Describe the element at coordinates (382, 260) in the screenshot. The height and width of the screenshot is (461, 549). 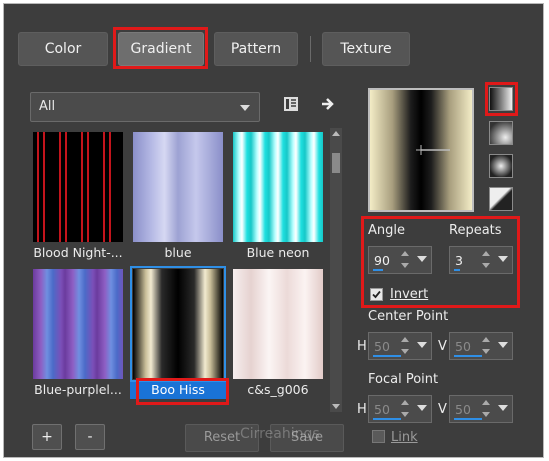
I see `angle-value: 90` at that location.